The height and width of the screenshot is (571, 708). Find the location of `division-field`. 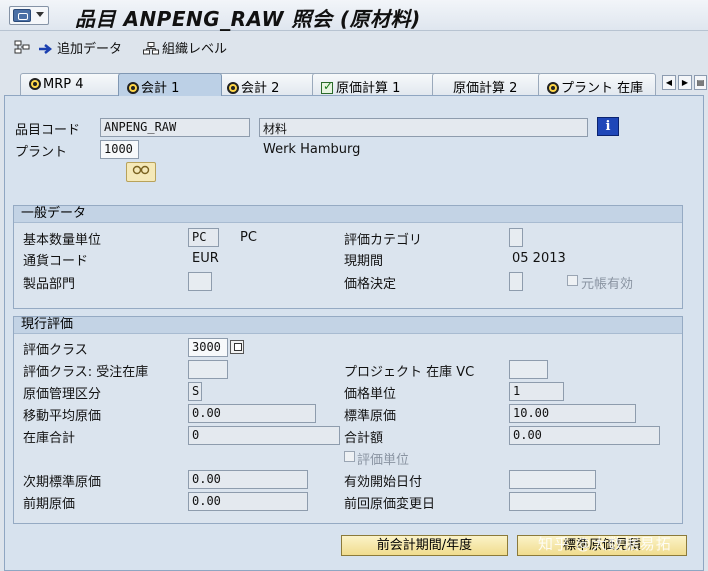

division-field is located at coordinates (200, 281).